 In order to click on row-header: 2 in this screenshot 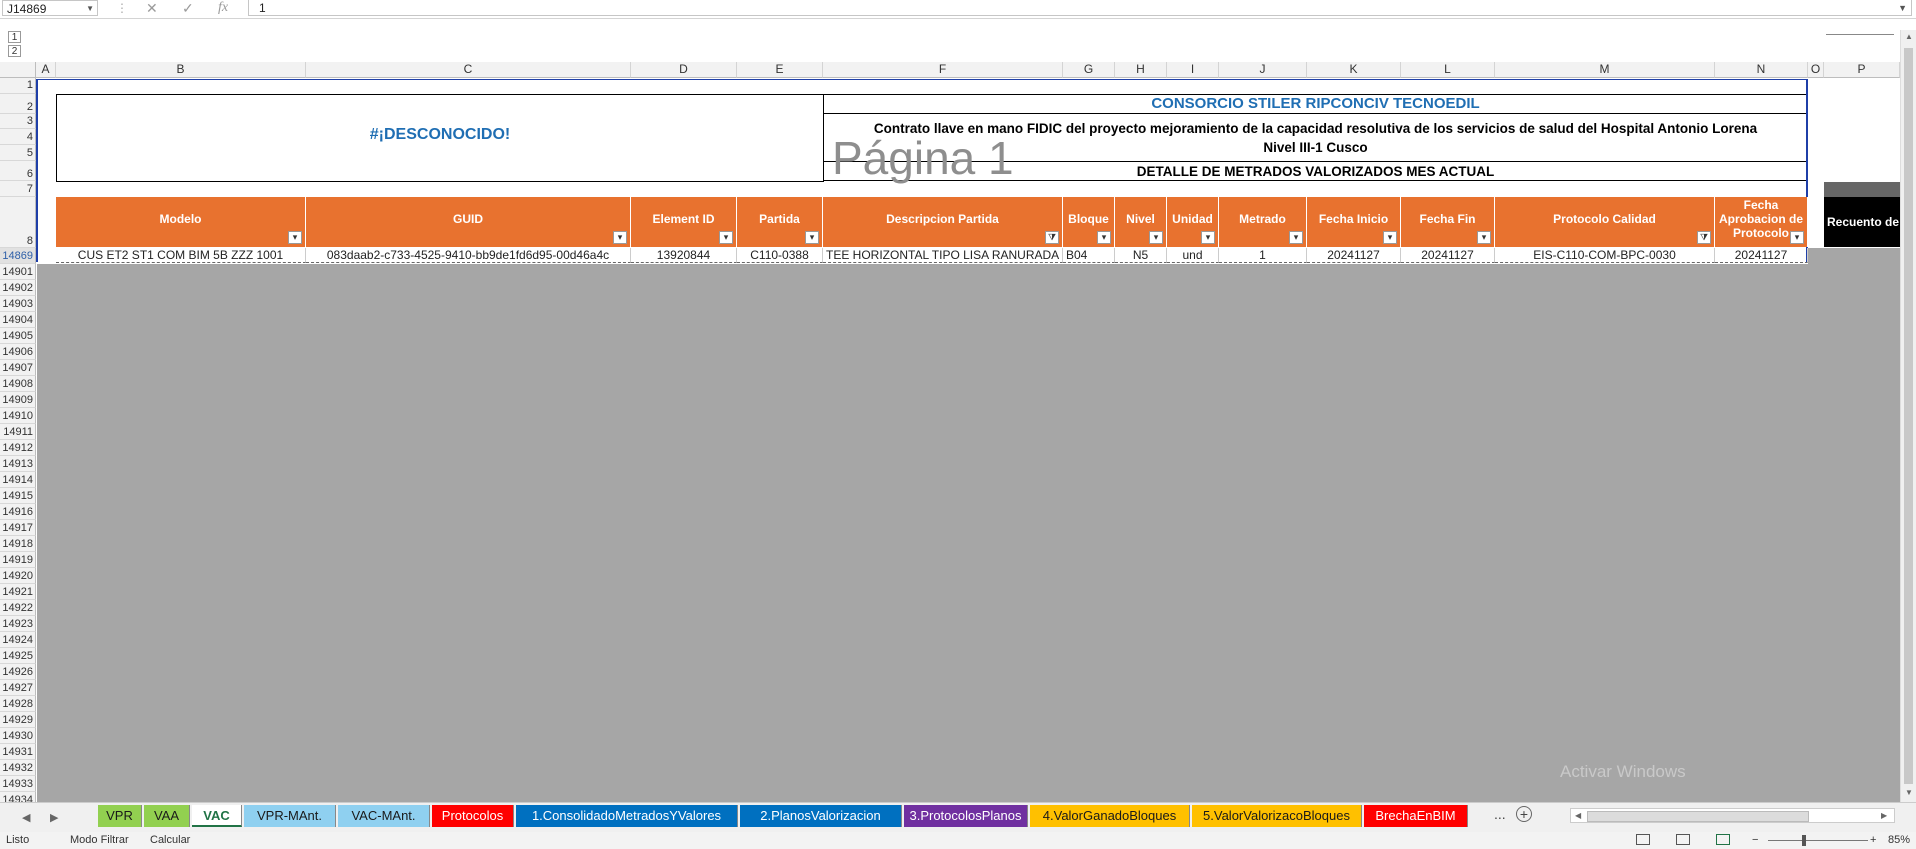, I will do `click(18, 104)`.